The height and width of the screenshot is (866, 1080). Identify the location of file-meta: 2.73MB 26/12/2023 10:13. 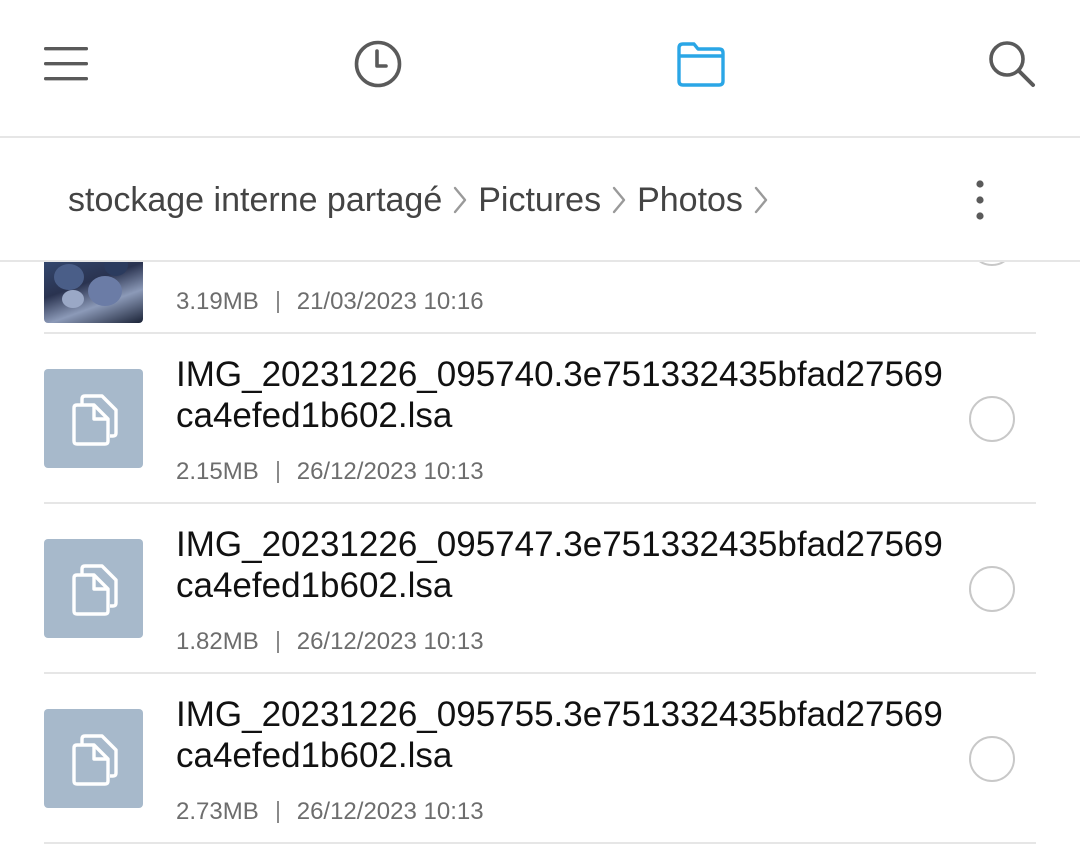
(330, 812).